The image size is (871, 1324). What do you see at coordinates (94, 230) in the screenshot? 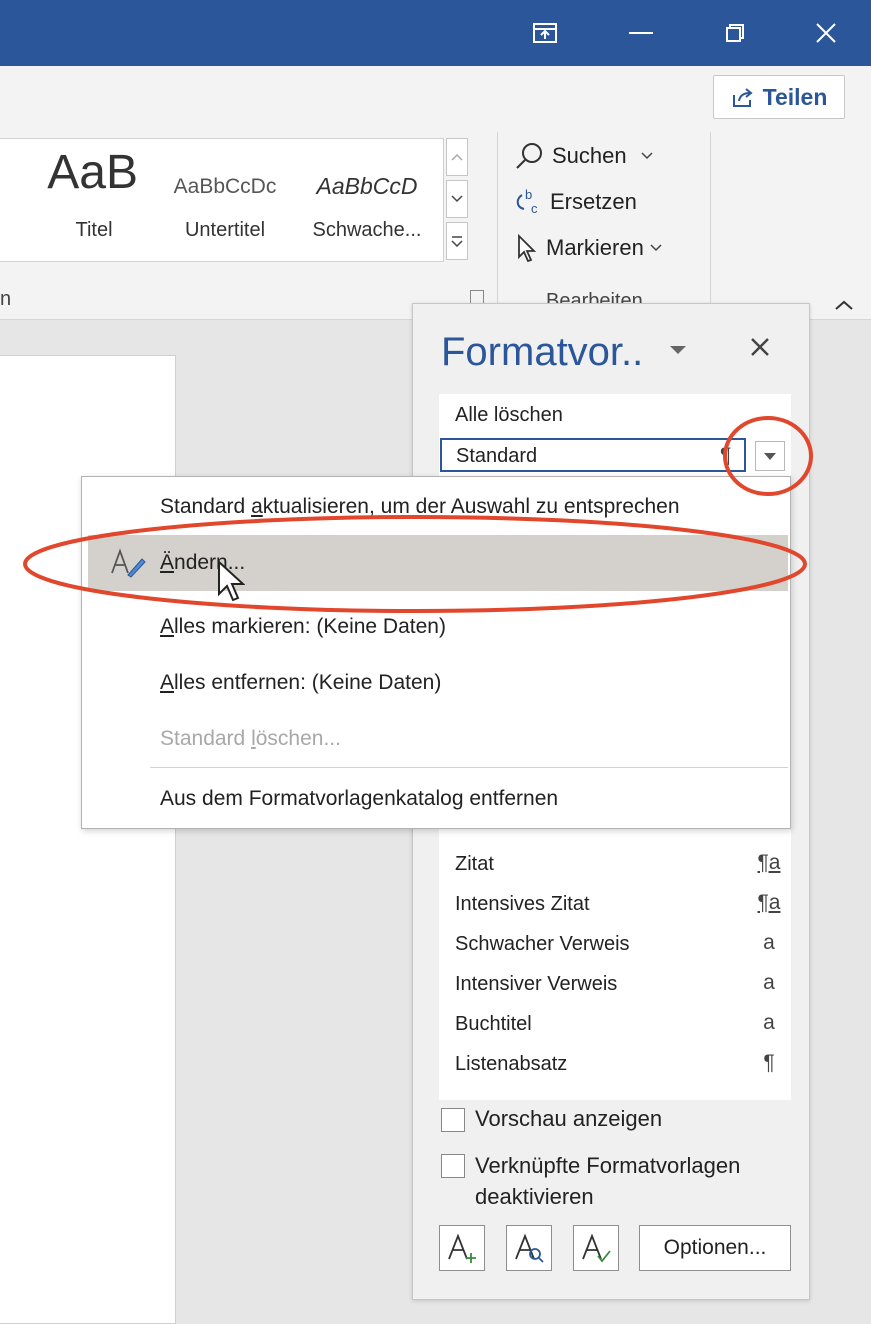
I see `style-label: Titel` at bounding box center [94, 230].